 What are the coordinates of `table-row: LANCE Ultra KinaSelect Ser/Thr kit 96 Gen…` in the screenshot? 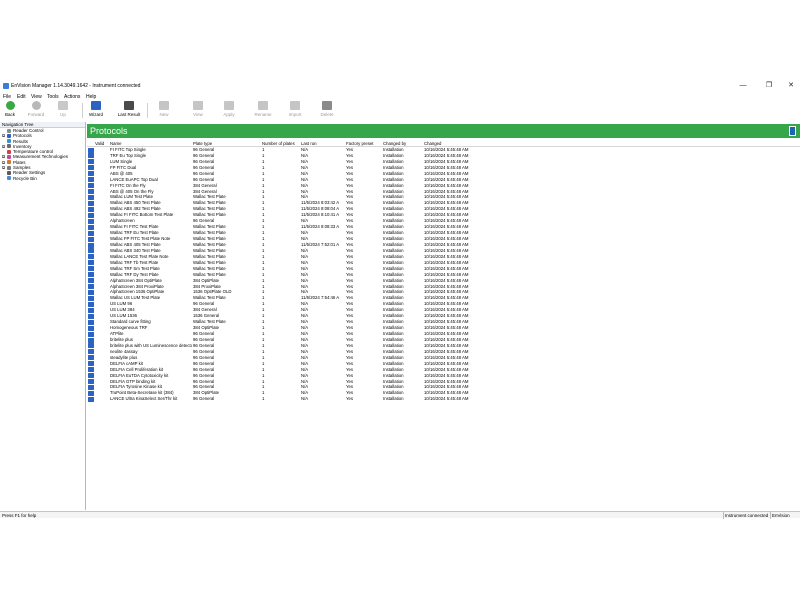 It's located at (443, 399).